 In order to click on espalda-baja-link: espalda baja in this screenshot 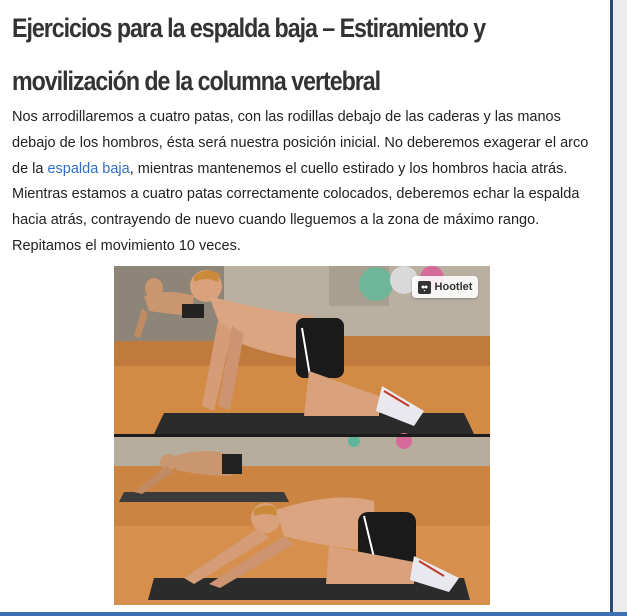, I will do `click(88, 169)`.